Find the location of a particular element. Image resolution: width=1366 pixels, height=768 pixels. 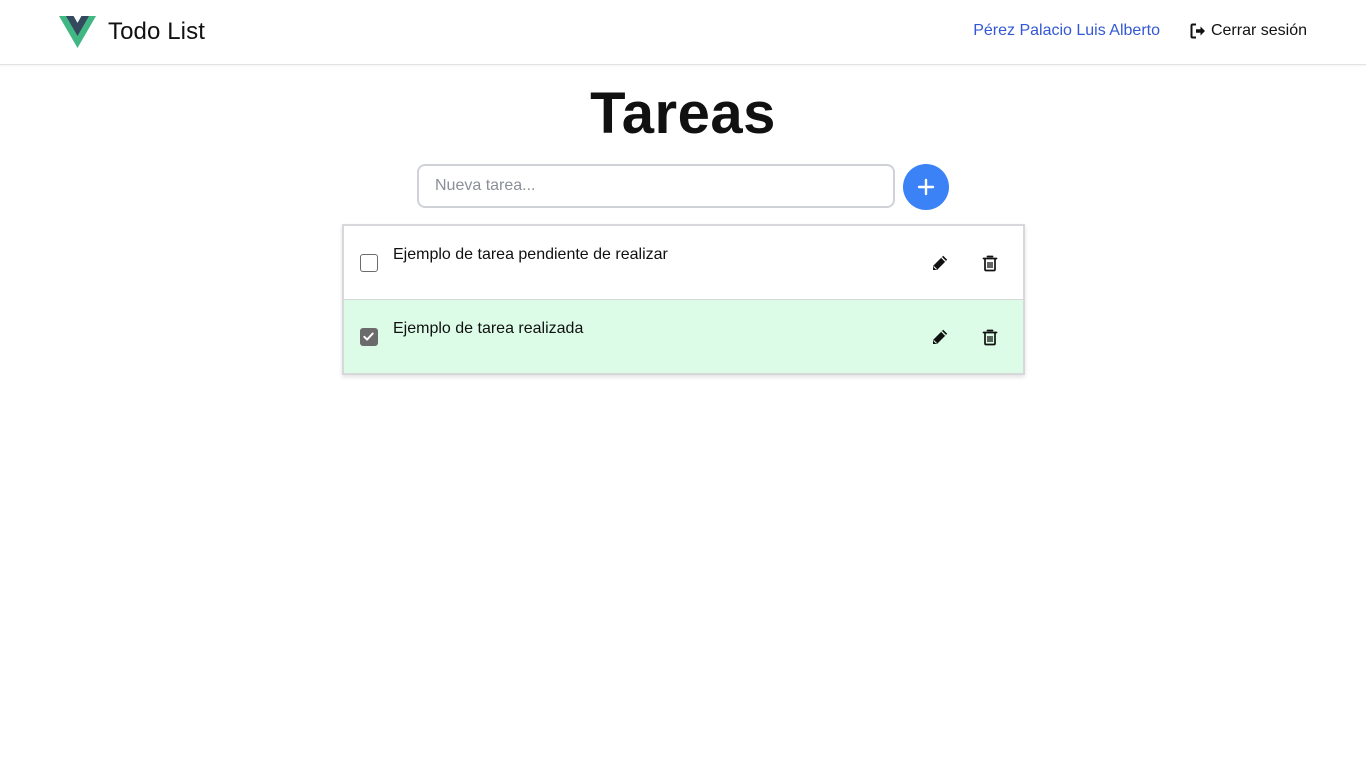

plus-icon is located at coordinates (926, 187).